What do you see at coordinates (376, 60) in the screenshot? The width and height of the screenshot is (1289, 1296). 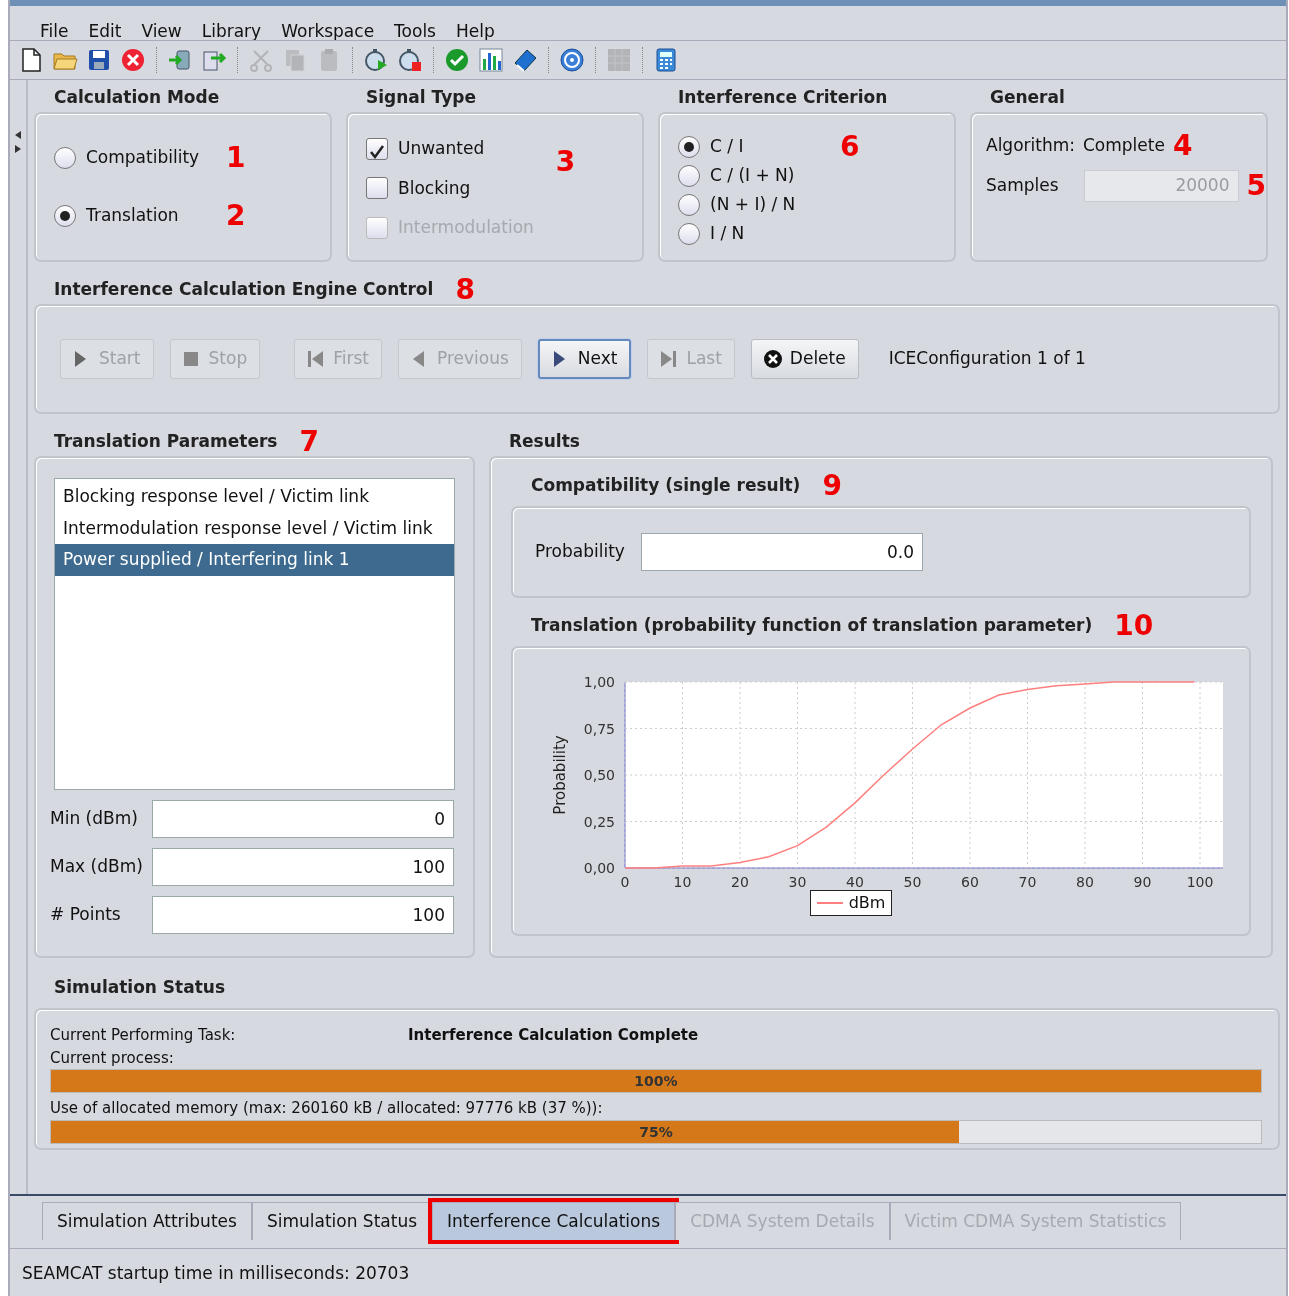 I see `stopwatch-play-icon` at bounding box center [376, 60].